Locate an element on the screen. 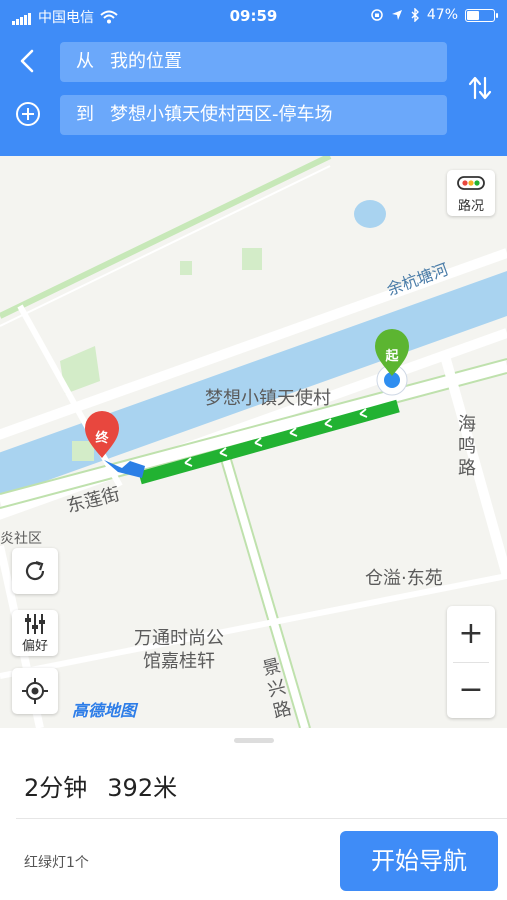  pond is located at coordinates (370, 214).